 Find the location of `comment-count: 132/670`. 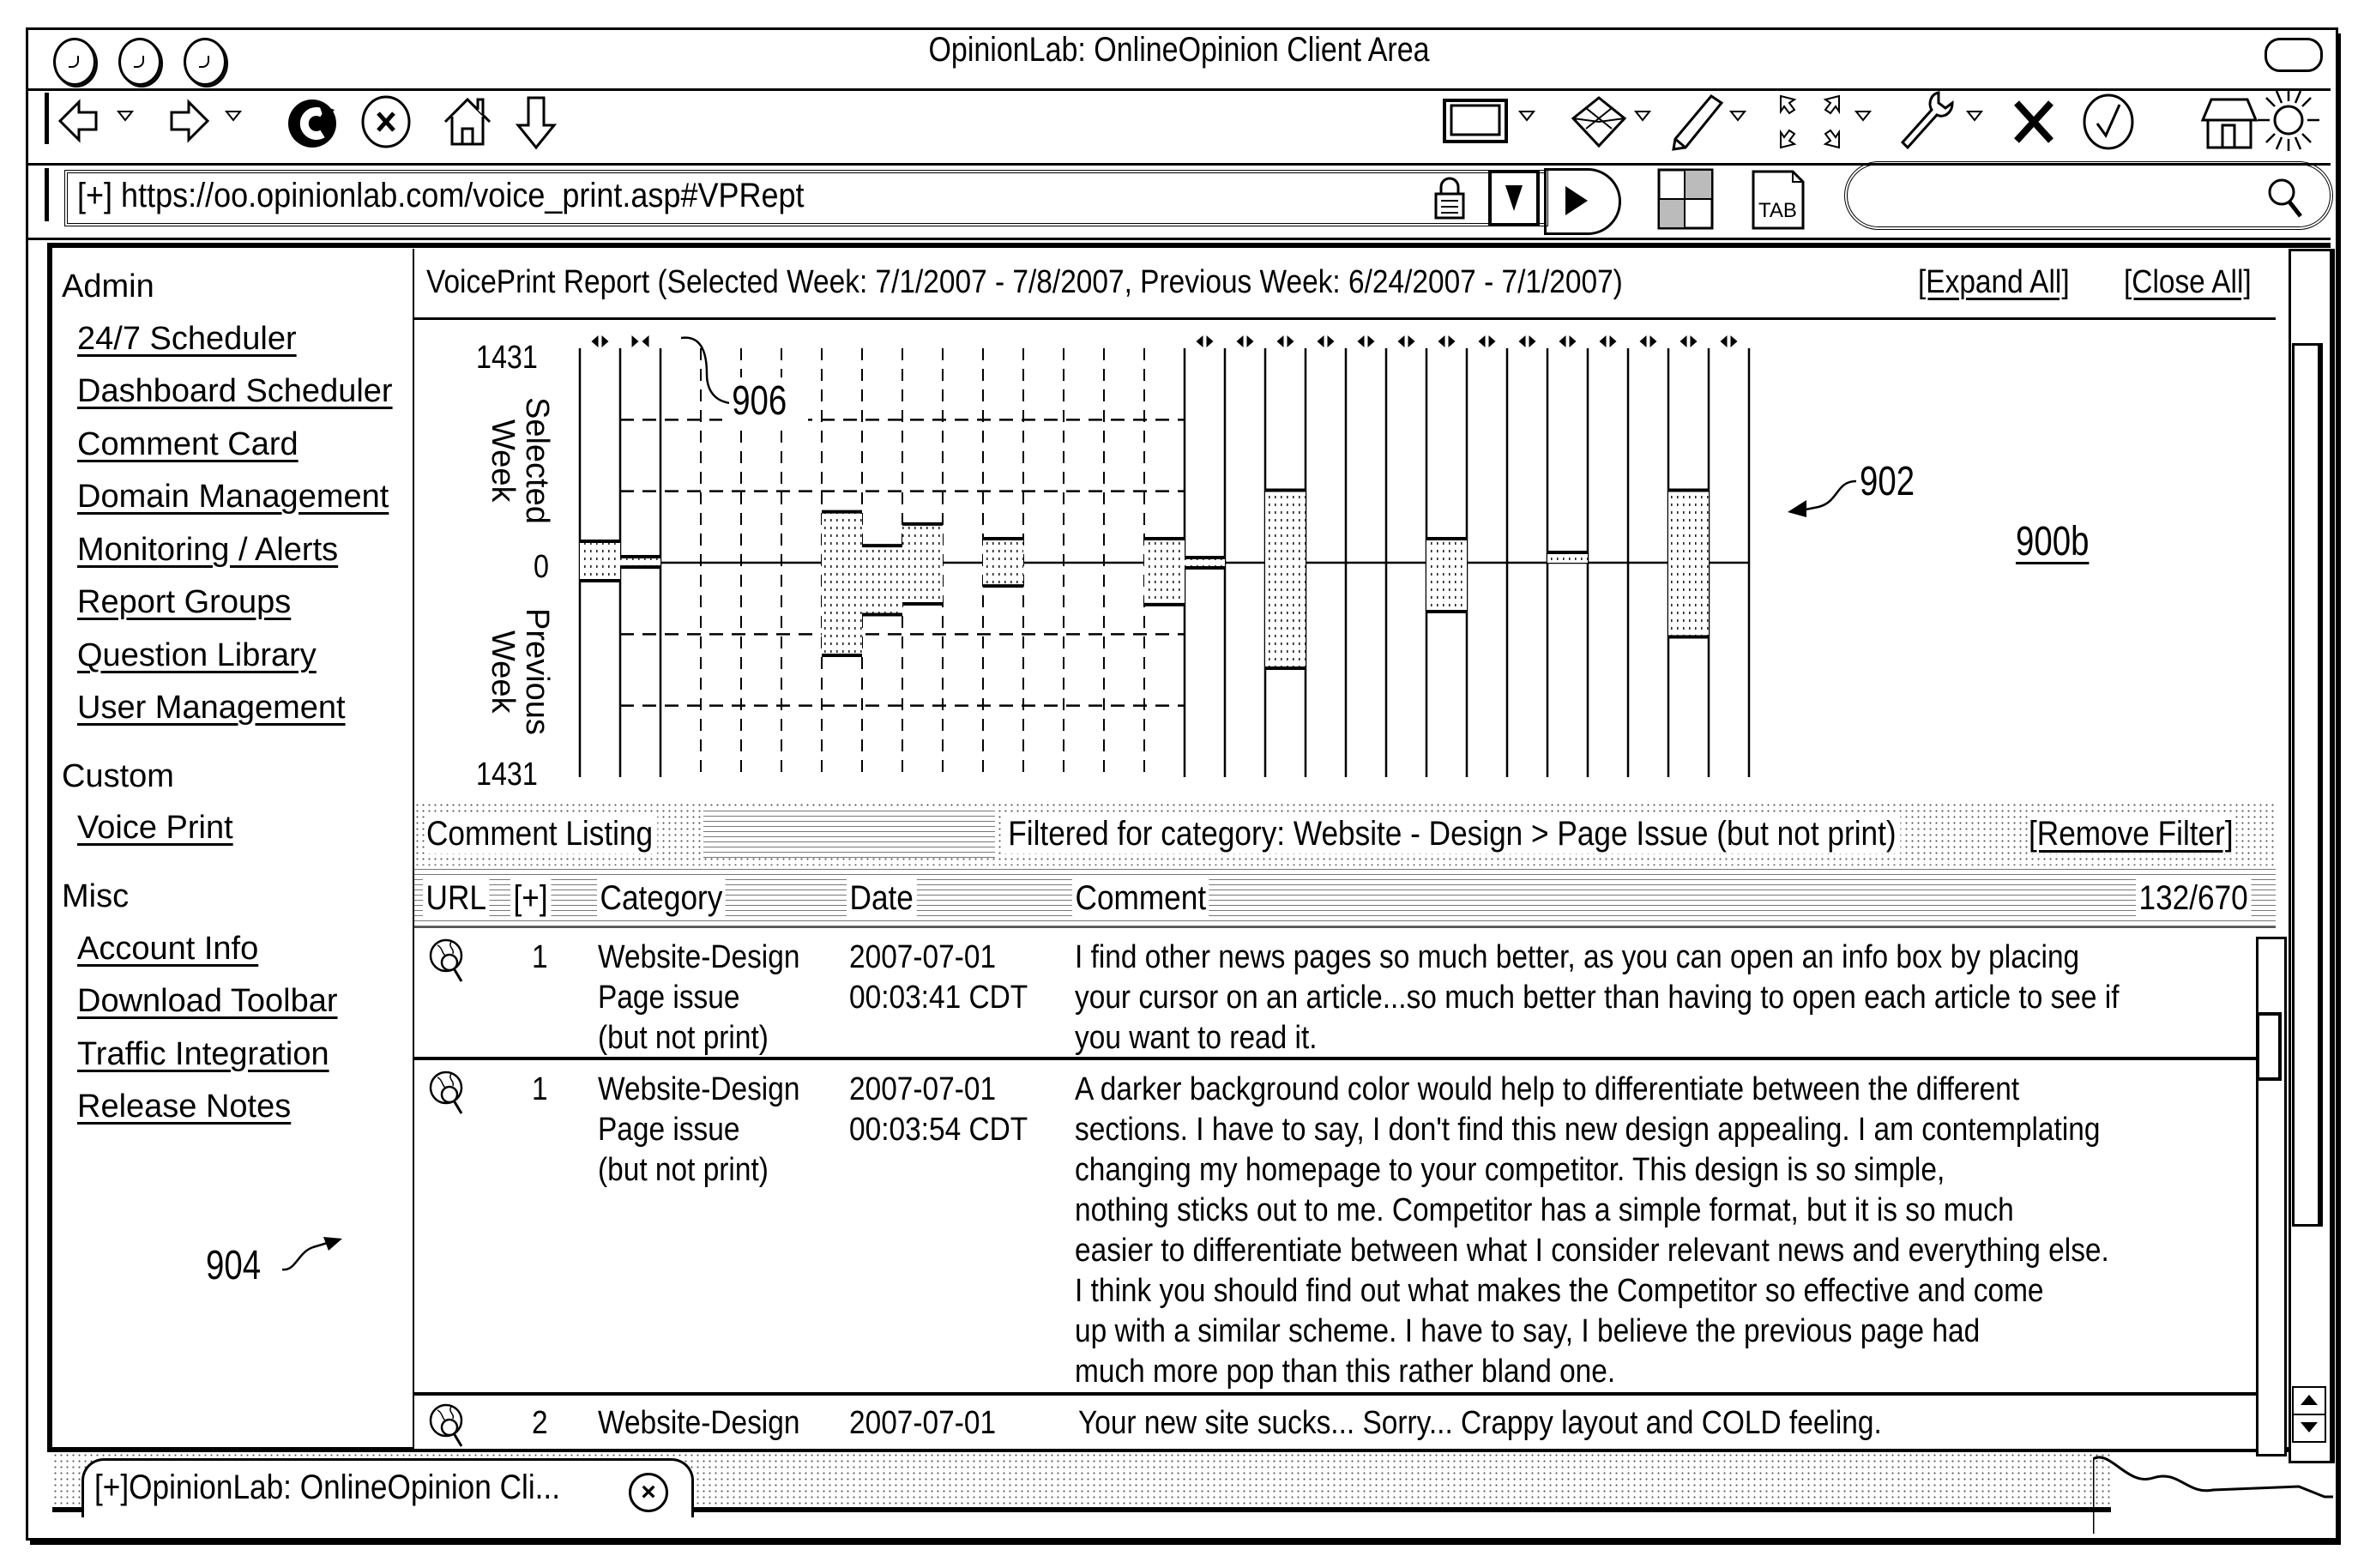

comment-count: 132/670 is located at coordinates (2194, 899).